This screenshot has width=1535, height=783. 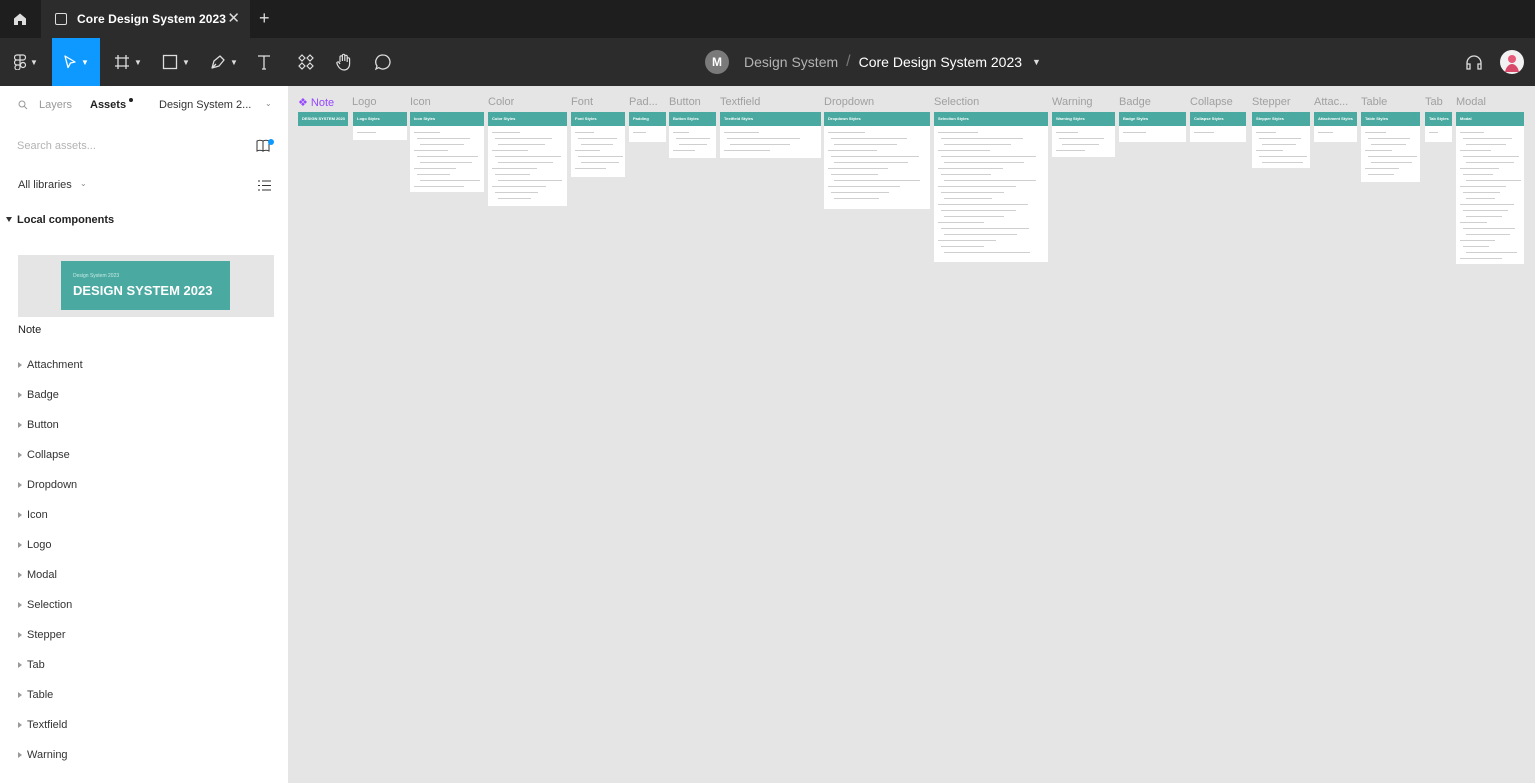 I want to click on thumb-title: DESIGN SYSTEM 2023, so click(x=143, y=290).